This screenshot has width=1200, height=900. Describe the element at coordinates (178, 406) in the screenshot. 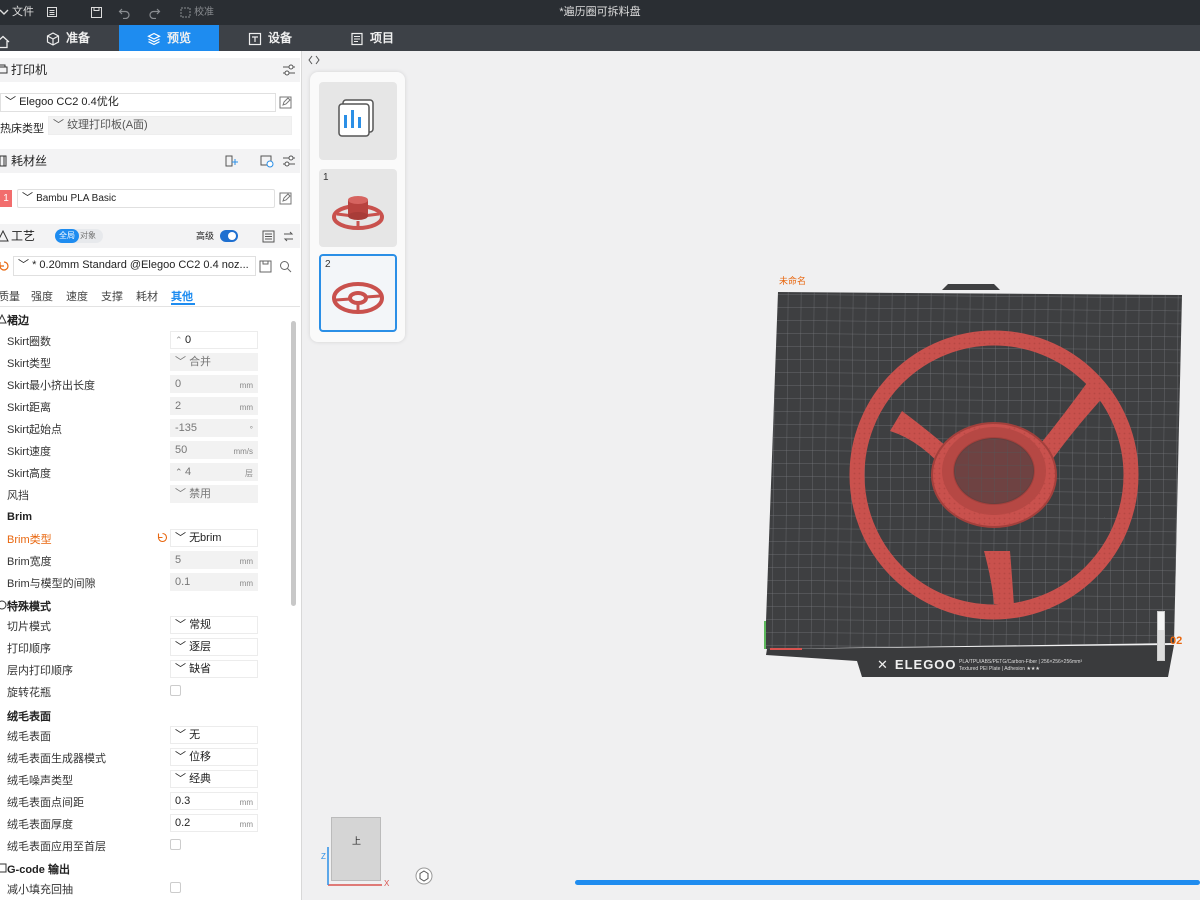

I see `skirt-dist-value: 2` at that location.